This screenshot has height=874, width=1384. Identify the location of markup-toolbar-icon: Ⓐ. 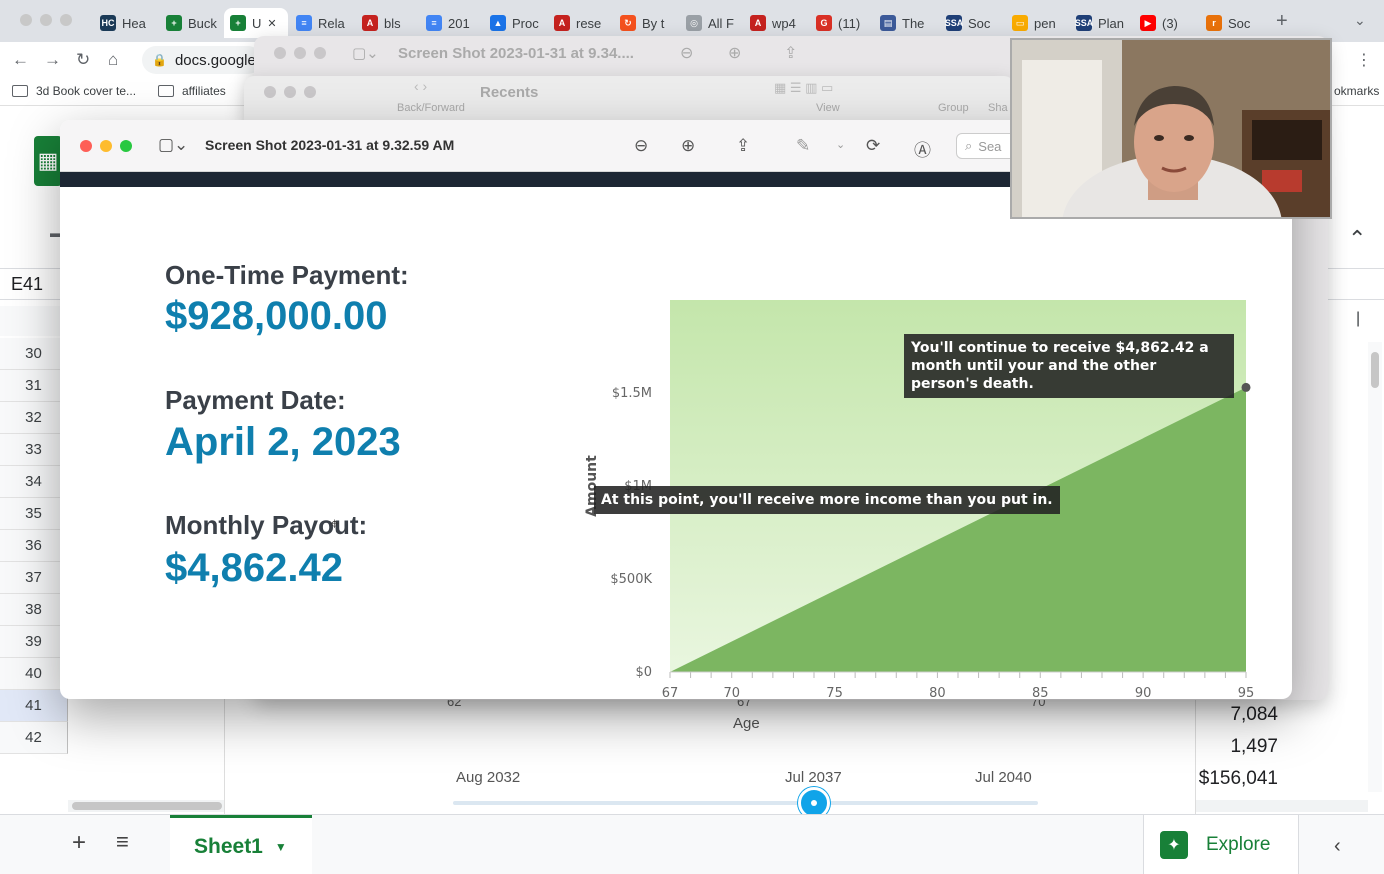
(922, 148).